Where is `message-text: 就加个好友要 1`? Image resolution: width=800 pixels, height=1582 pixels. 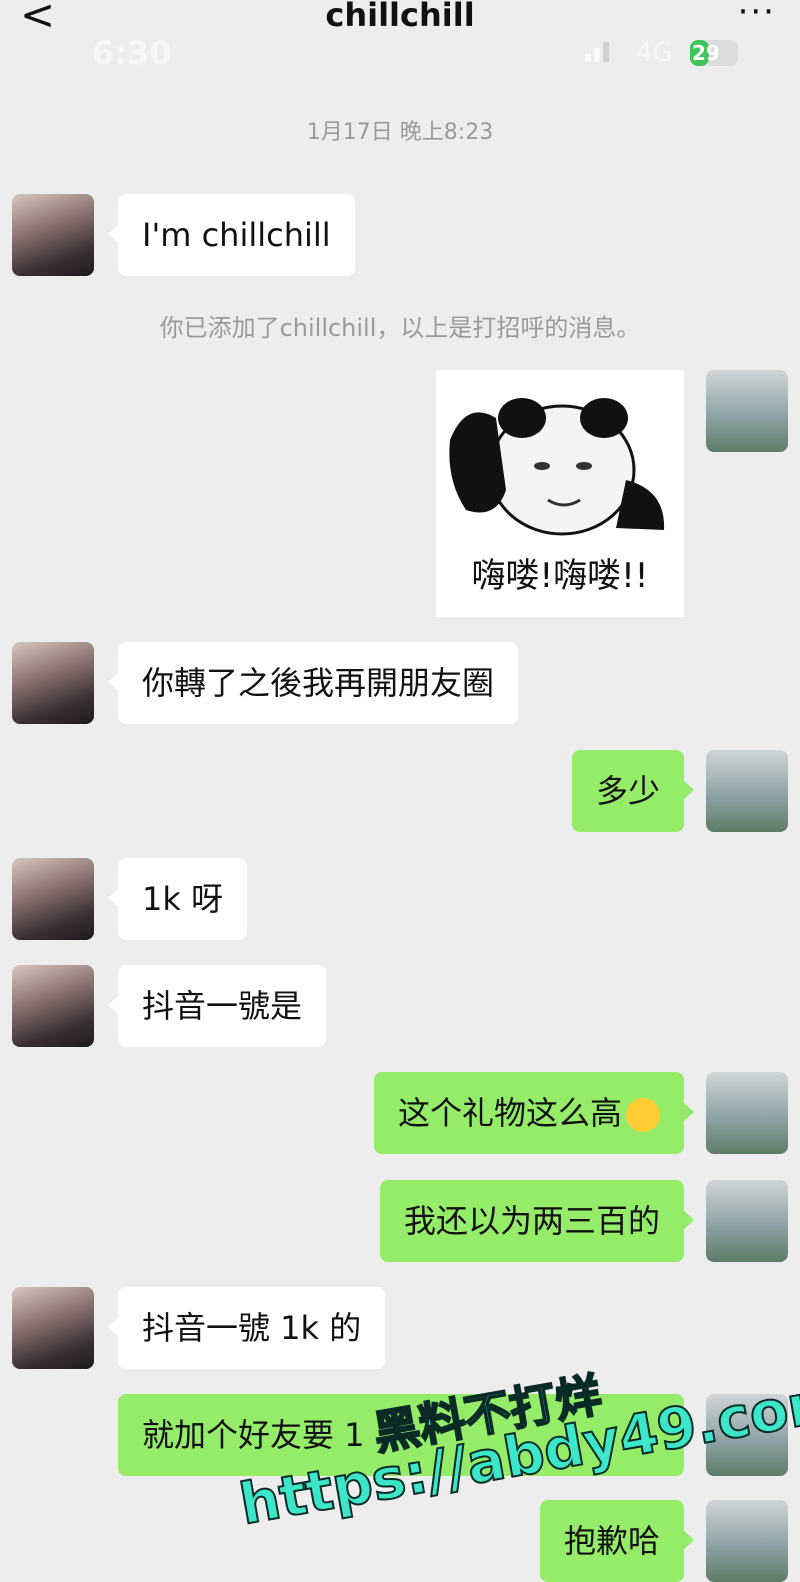
message-text: 就加个好友要 1 is located at coordinates (253, 1435).